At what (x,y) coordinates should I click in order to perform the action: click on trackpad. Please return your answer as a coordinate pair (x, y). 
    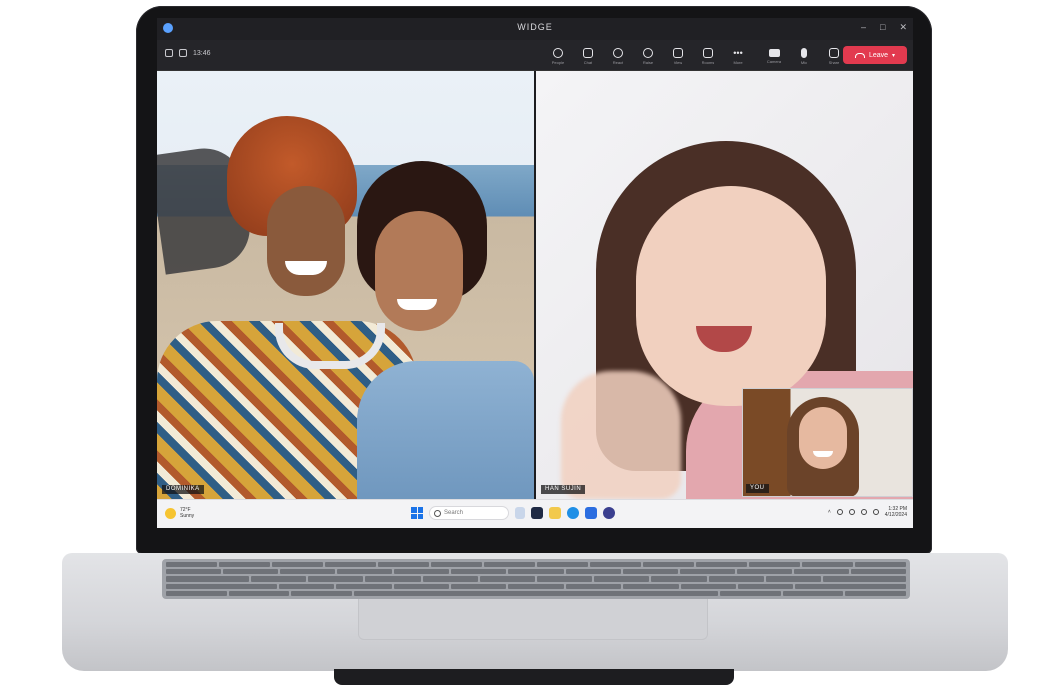
    Looking at the image, I should click on (533, 619).